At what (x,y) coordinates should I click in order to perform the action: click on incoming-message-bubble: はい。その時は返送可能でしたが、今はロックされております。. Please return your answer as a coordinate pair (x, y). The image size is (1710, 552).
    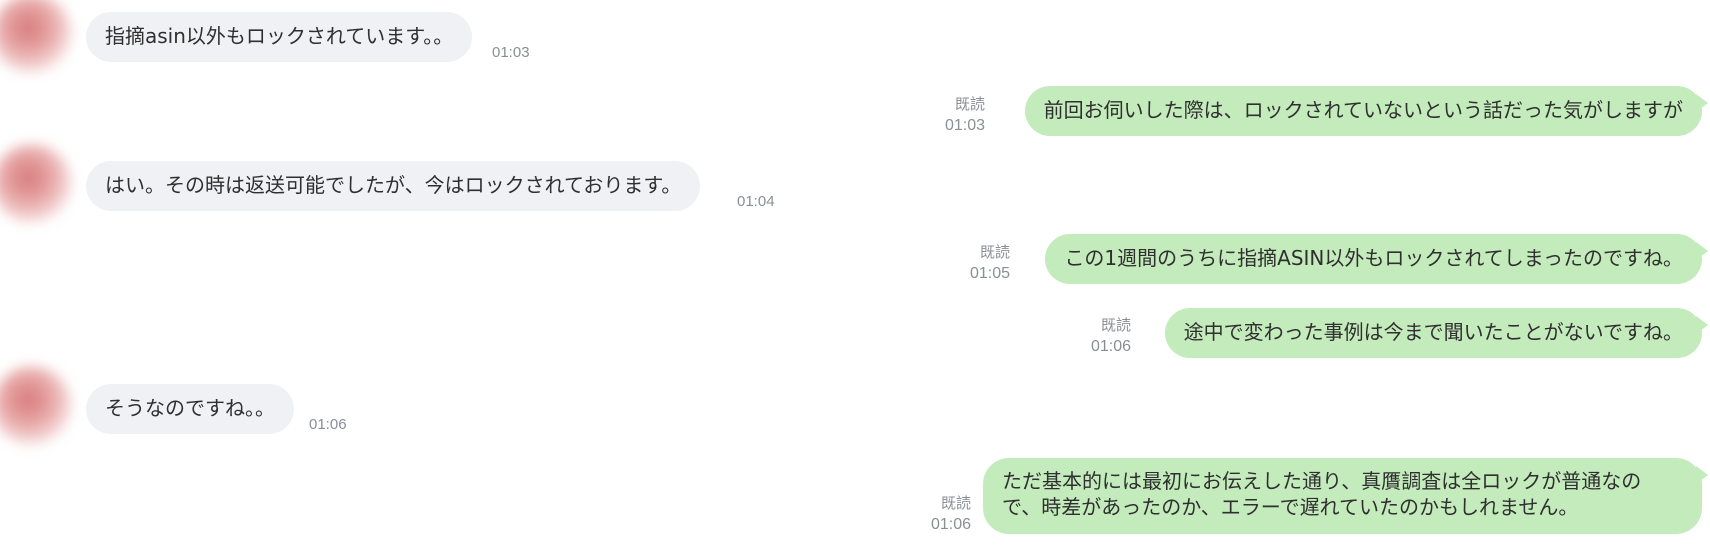
    Looking at the image, I should click on (393, 186).